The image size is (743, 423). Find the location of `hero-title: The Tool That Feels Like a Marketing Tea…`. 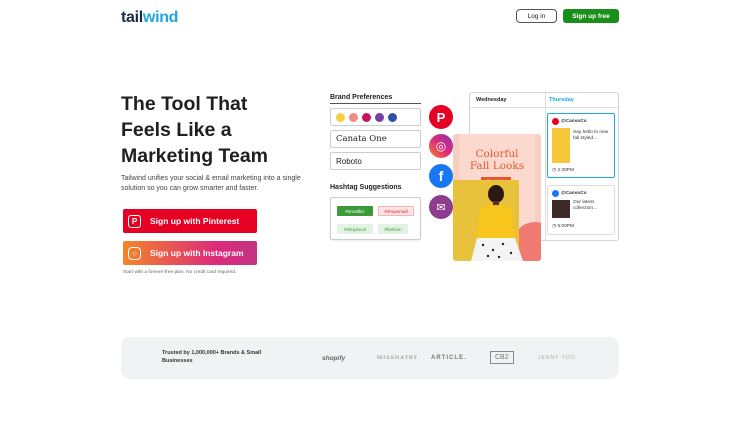

hero-title: The Tool That Feels Like a Marketing Tea… is located at coordinates (195, 130).